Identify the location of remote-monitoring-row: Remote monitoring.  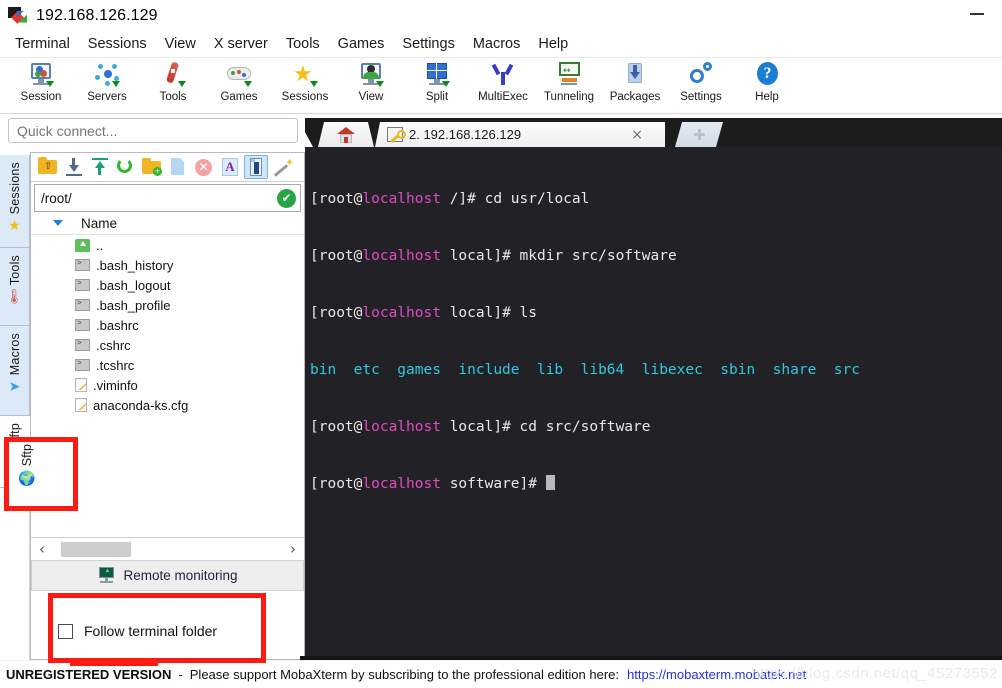
(167, 575).